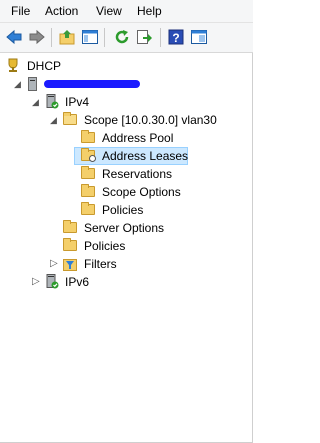 The height and width of the screenshot is (443, 320). I want to click on tree-node-scope-policies: Policies, so click(100, 210).